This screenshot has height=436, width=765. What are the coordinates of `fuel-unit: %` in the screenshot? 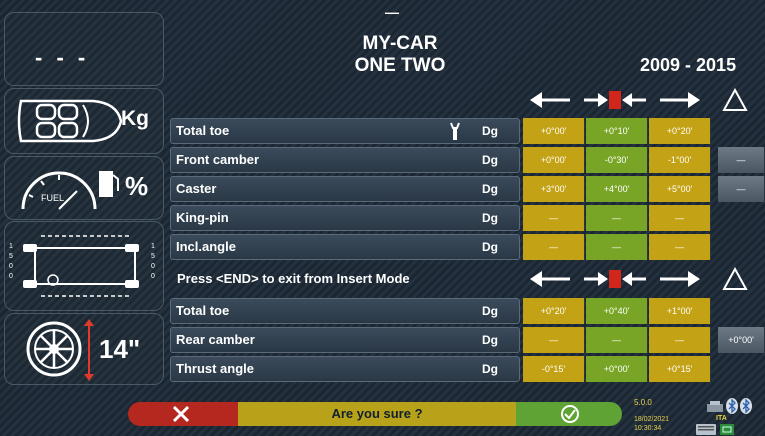 It's located at (137, 186).